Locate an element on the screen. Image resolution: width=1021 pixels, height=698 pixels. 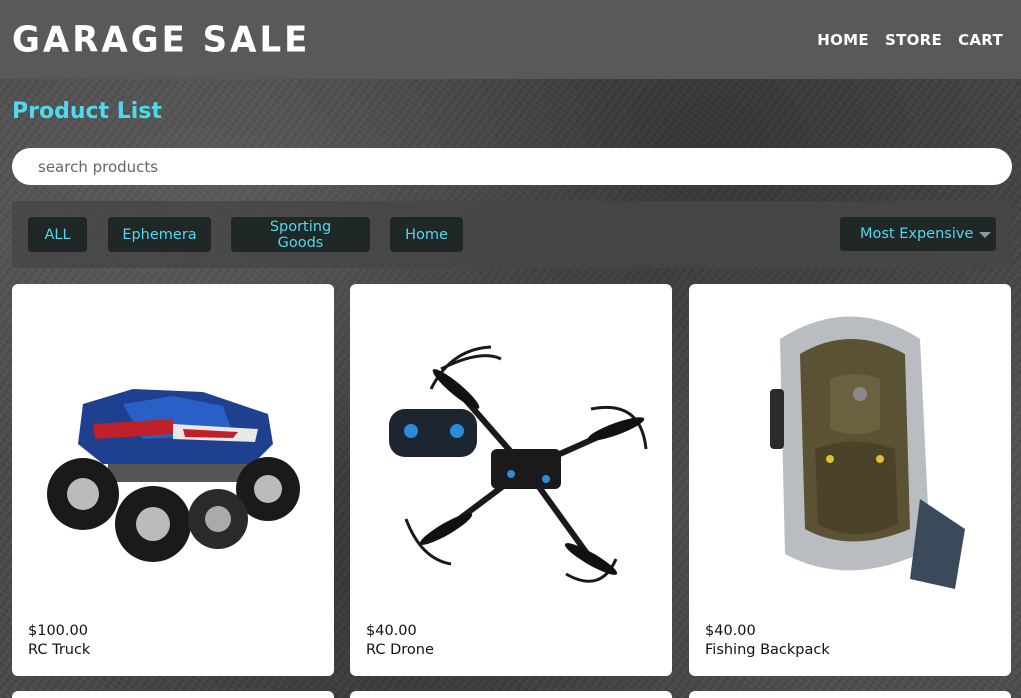
rc-truck-image is located at coordinates (173, 449).